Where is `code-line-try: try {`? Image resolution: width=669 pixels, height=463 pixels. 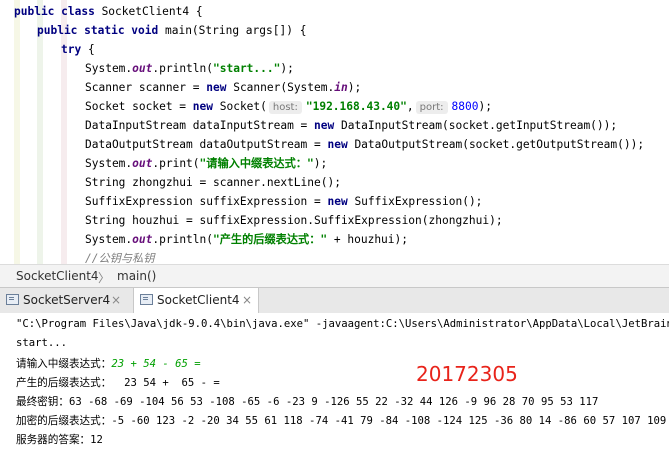
code-line-try: try { is located at coordinates (78, 49).